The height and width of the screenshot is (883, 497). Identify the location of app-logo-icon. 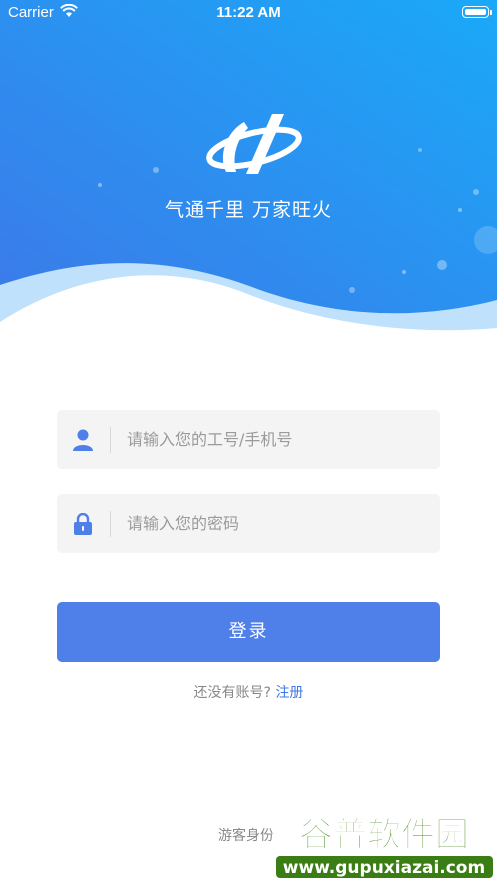
(254, 144).